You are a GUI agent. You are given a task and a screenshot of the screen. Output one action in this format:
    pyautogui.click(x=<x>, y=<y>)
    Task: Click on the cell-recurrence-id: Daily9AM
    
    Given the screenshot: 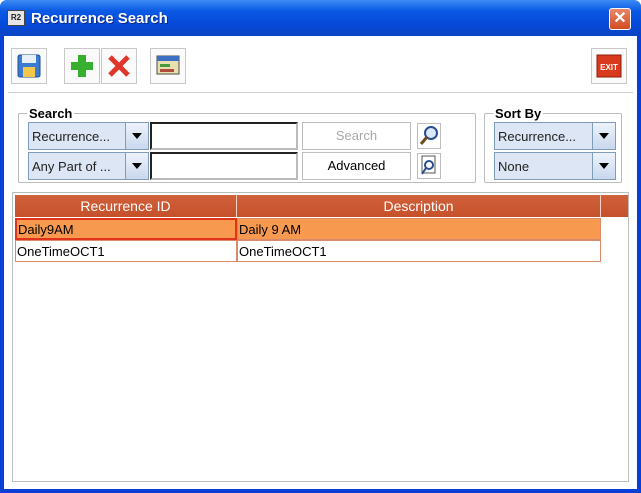 What is the action you would take?
    pyautogui.click(x=126, y=229)
    